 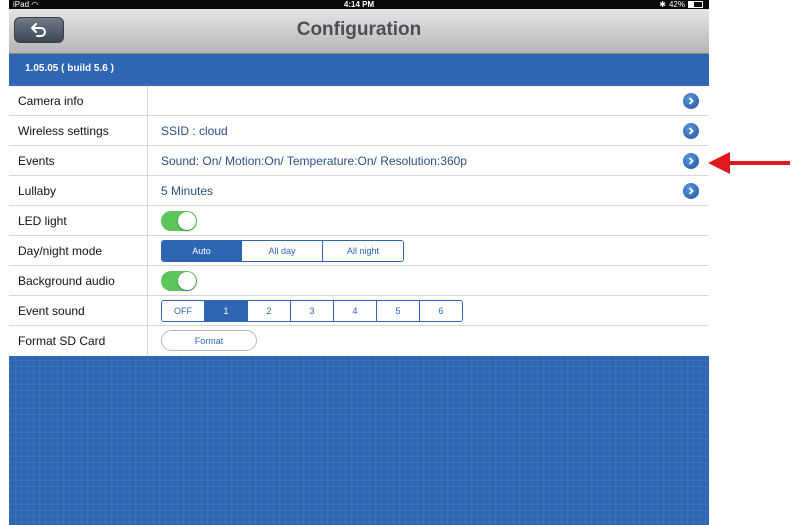 I want to click on row-camera-info: Camera info, so click(x=359, y=101).